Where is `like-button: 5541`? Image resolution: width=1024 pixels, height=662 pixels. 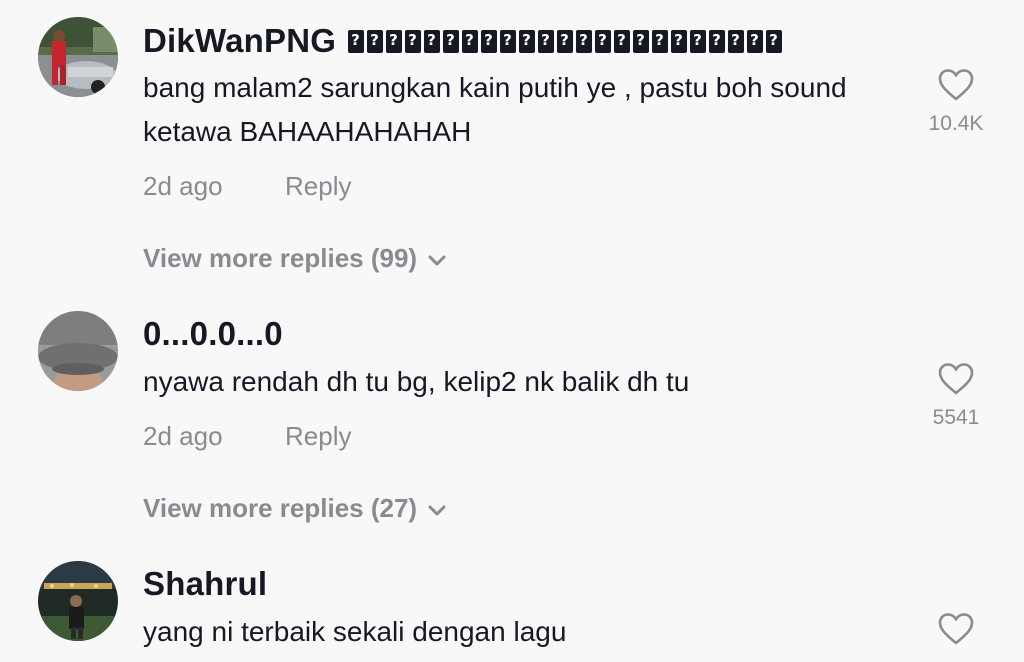
like-button: 5541 is located at coordinates (956, 396).